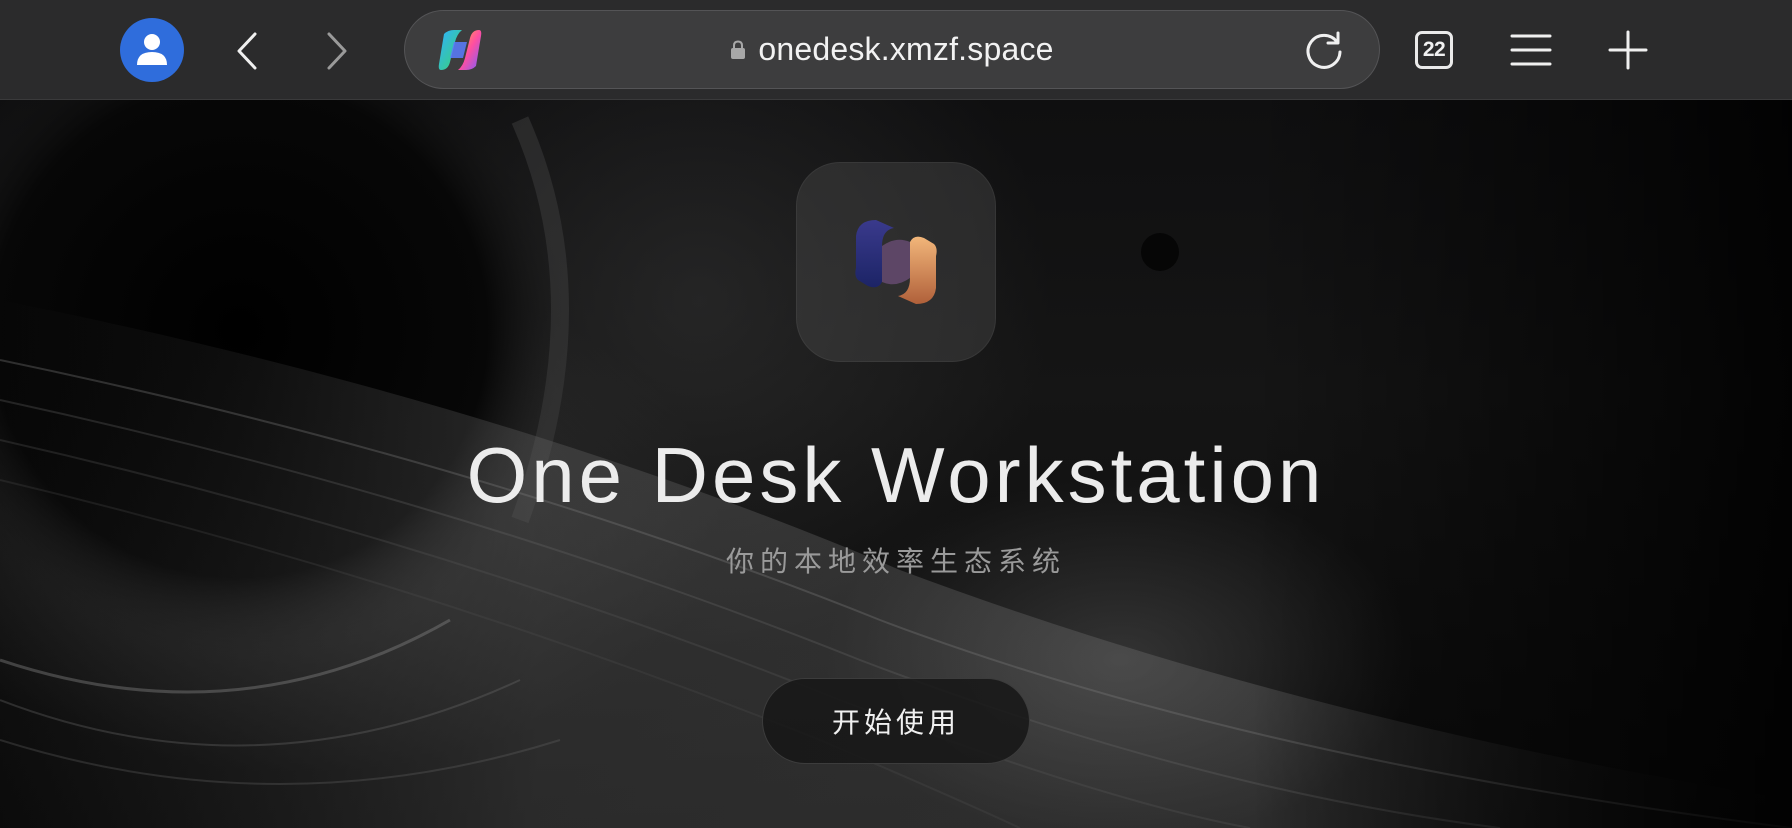  I want to click on back-button, so click(247, 51).